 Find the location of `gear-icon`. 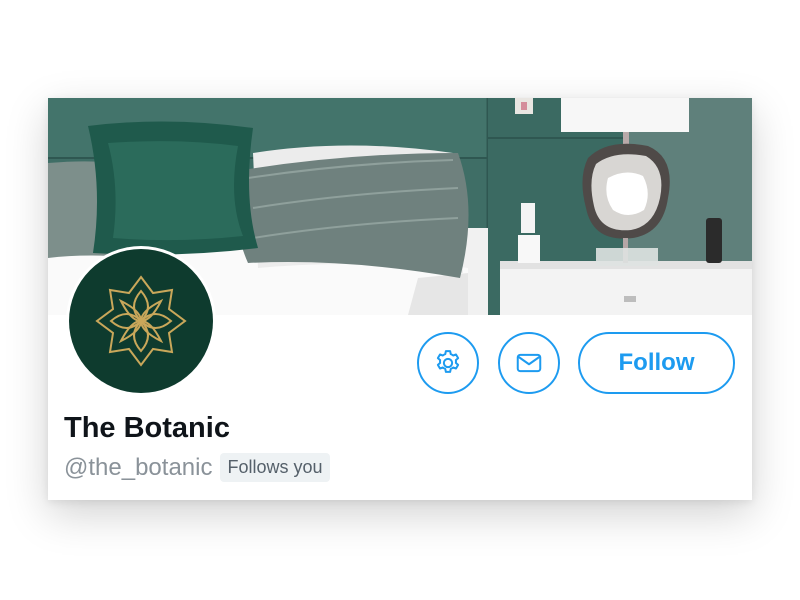

gear-icon is located at coordinates (448, 361).